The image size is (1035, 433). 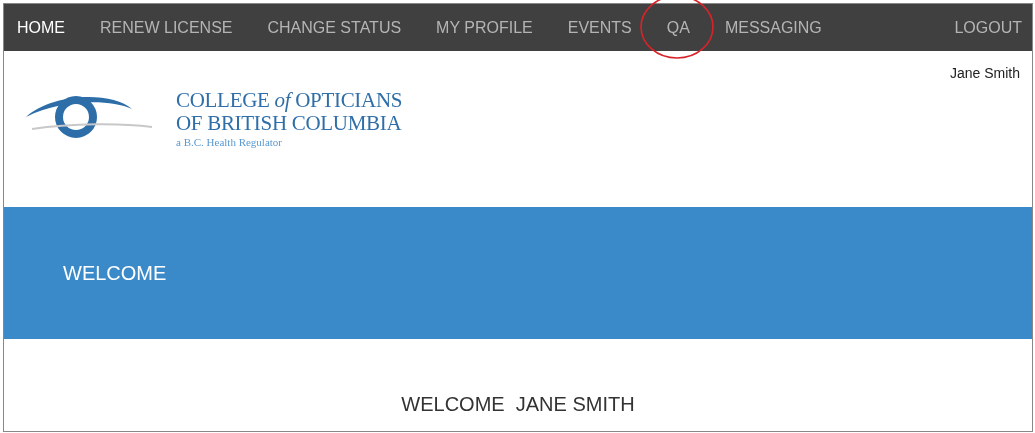 I want to click on logo-text: COLLEGE of OPTICIANS, so click(x=289, y=100).